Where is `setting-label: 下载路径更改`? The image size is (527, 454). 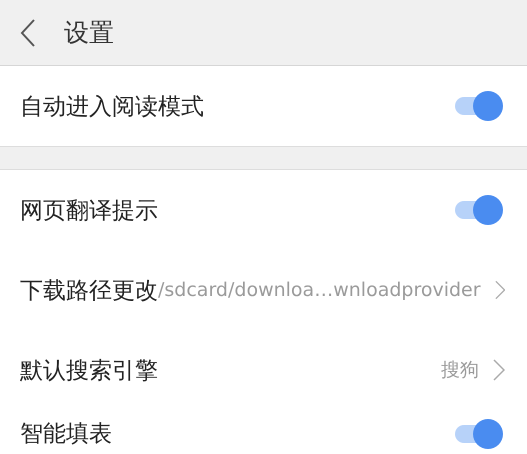
setting-label: 下载路径更改 is located at coordinates (89, 291).